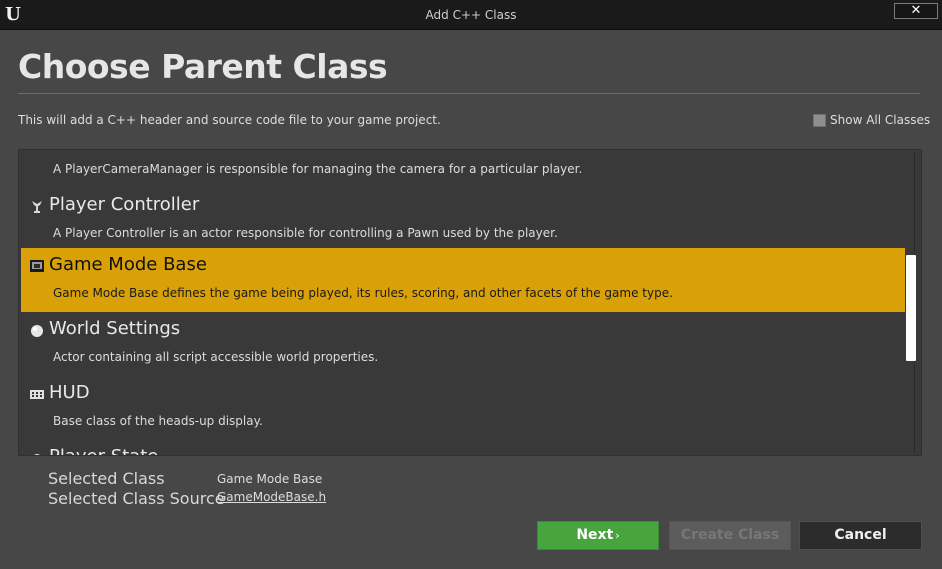 Image resolution: width=942 pixels, height=569 pixels. Describe the element at coordinates (128, 264) in the screenshot. I see `list-item-name: Game Mode Base` at that location.